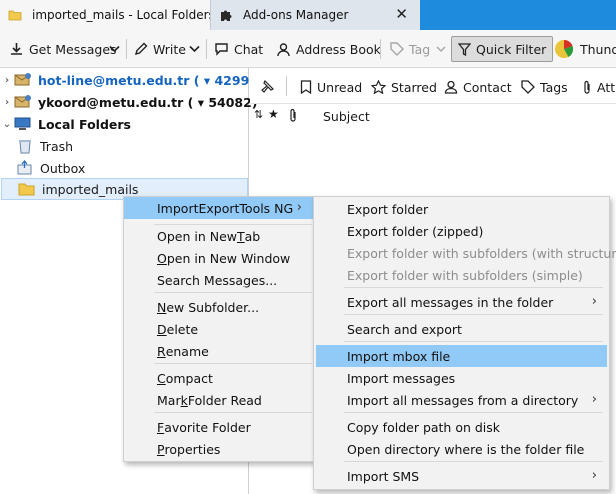 Image resolution: width=616 pixels, height=494 pixels. I want to click on folder-trash: Trash, so click(124, 146).